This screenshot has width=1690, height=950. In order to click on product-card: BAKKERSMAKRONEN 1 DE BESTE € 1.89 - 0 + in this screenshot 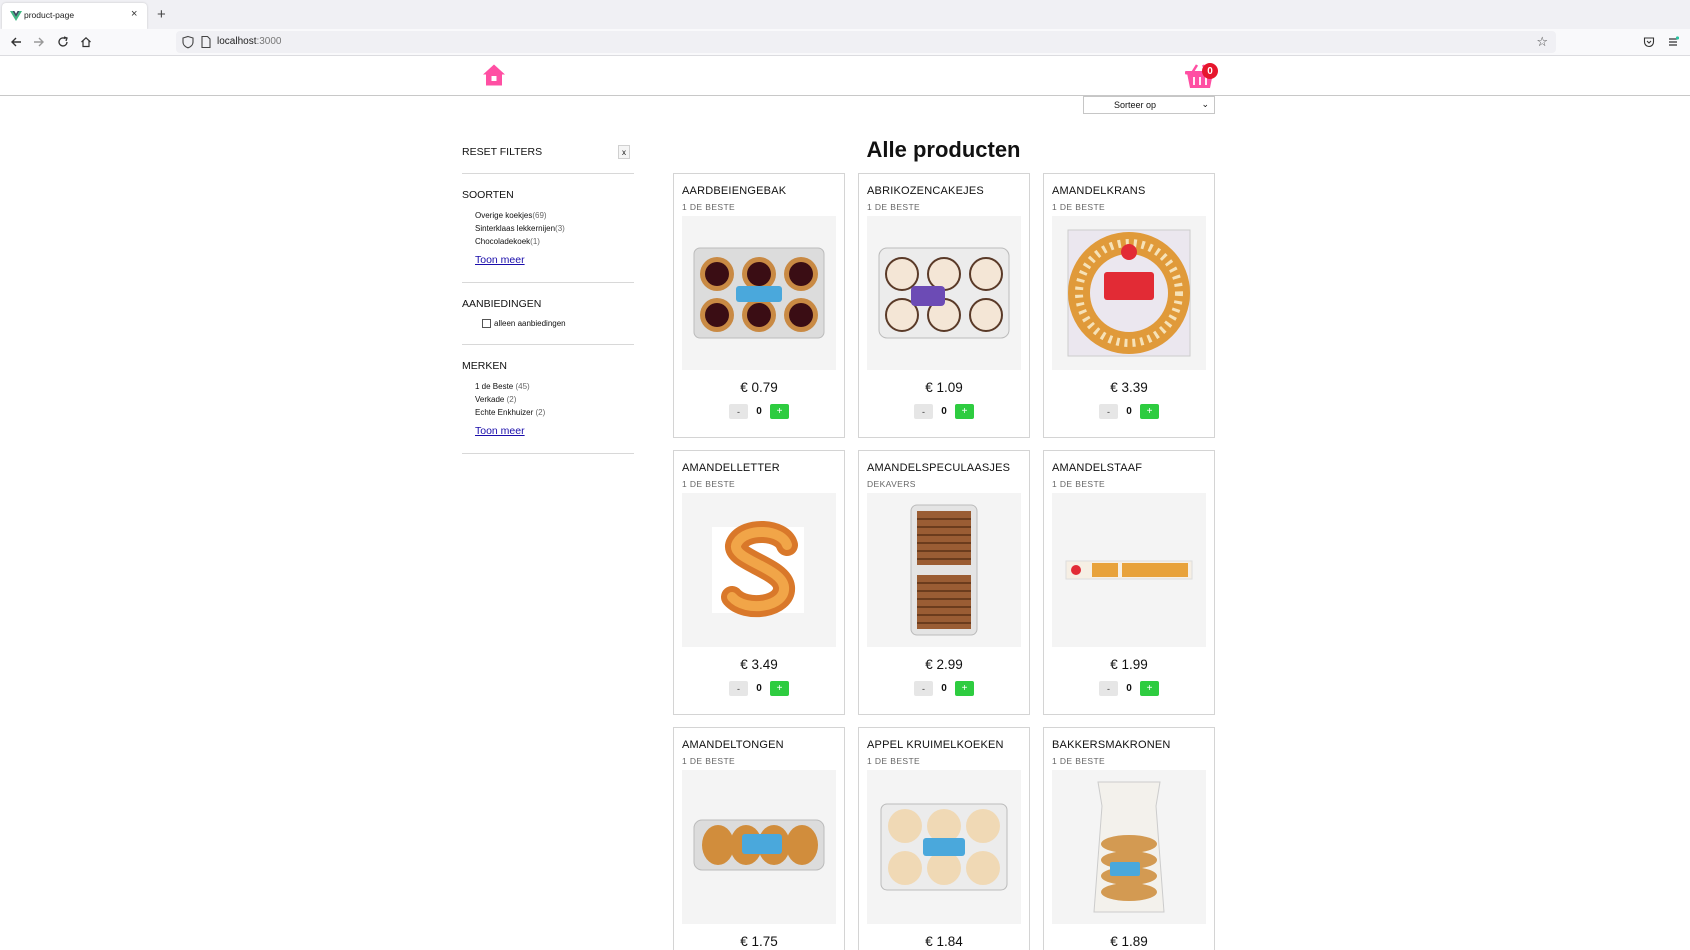, I will do `click(1129, 838)`.